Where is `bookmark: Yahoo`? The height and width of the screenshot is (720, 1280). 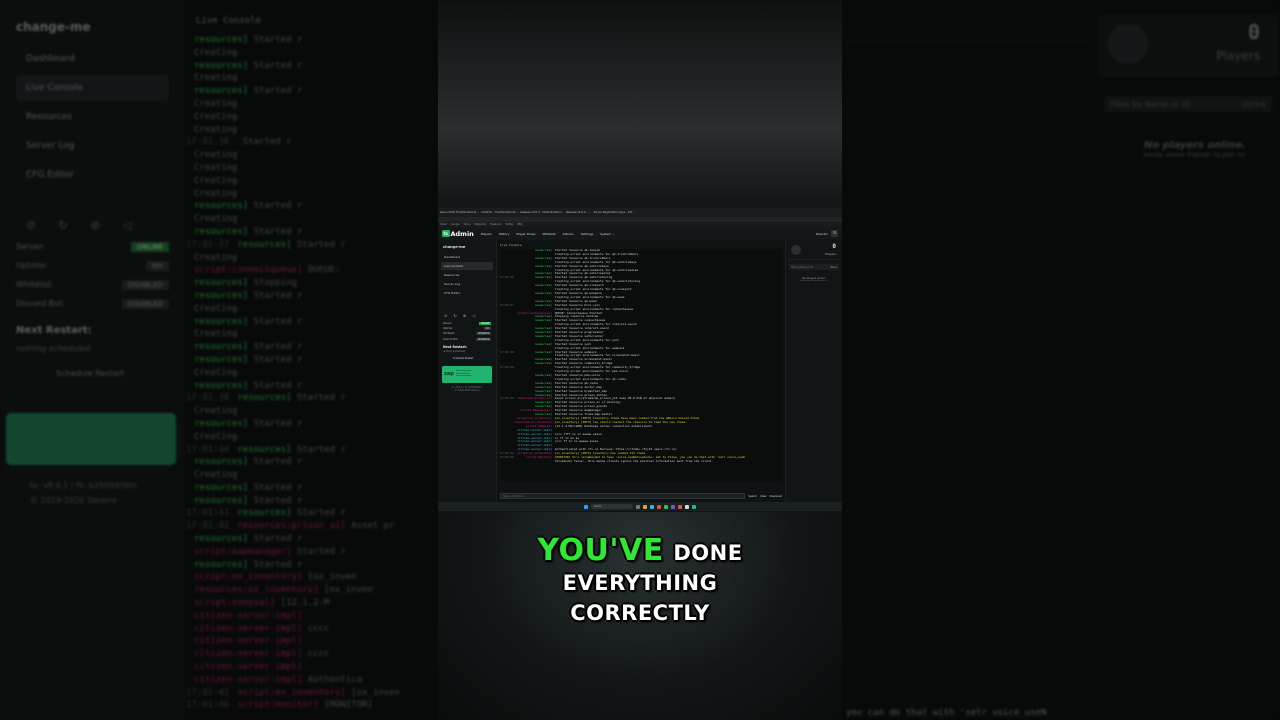
bookmark: Yahoo is located at coordinates (466, 224).